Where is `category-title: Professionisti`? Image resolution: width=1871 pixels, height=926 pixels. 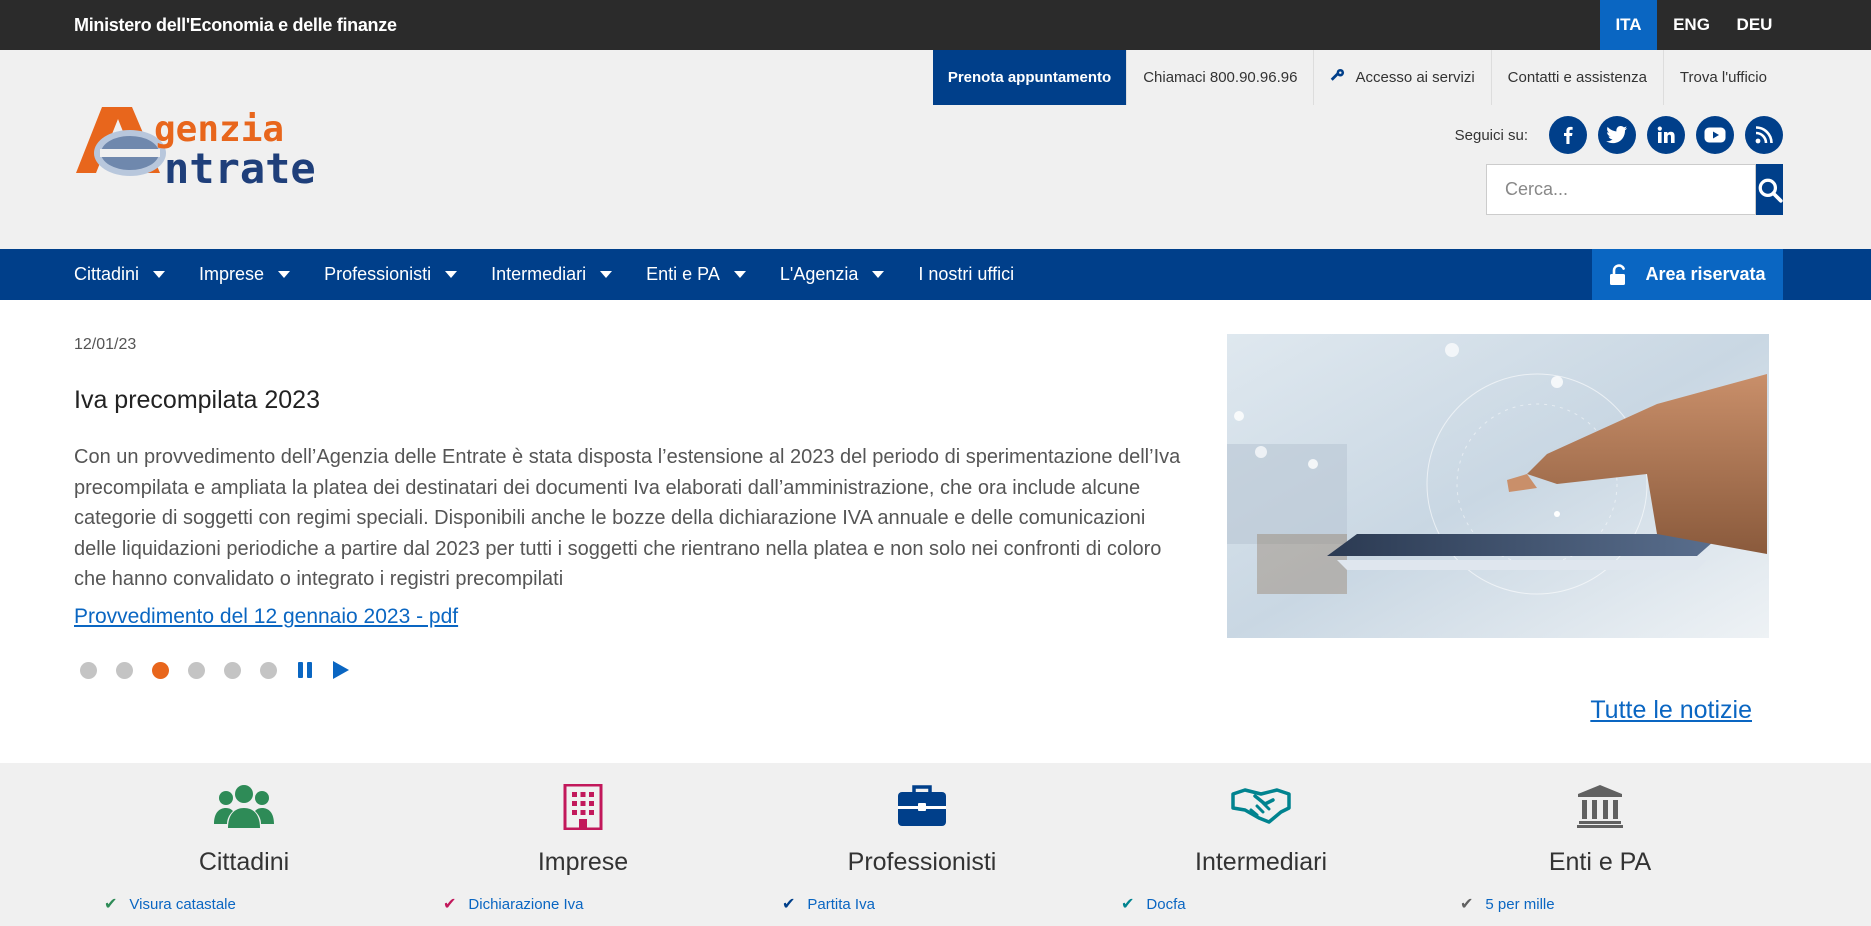 category-title: Professionisti is located at coordinates (922, 862).